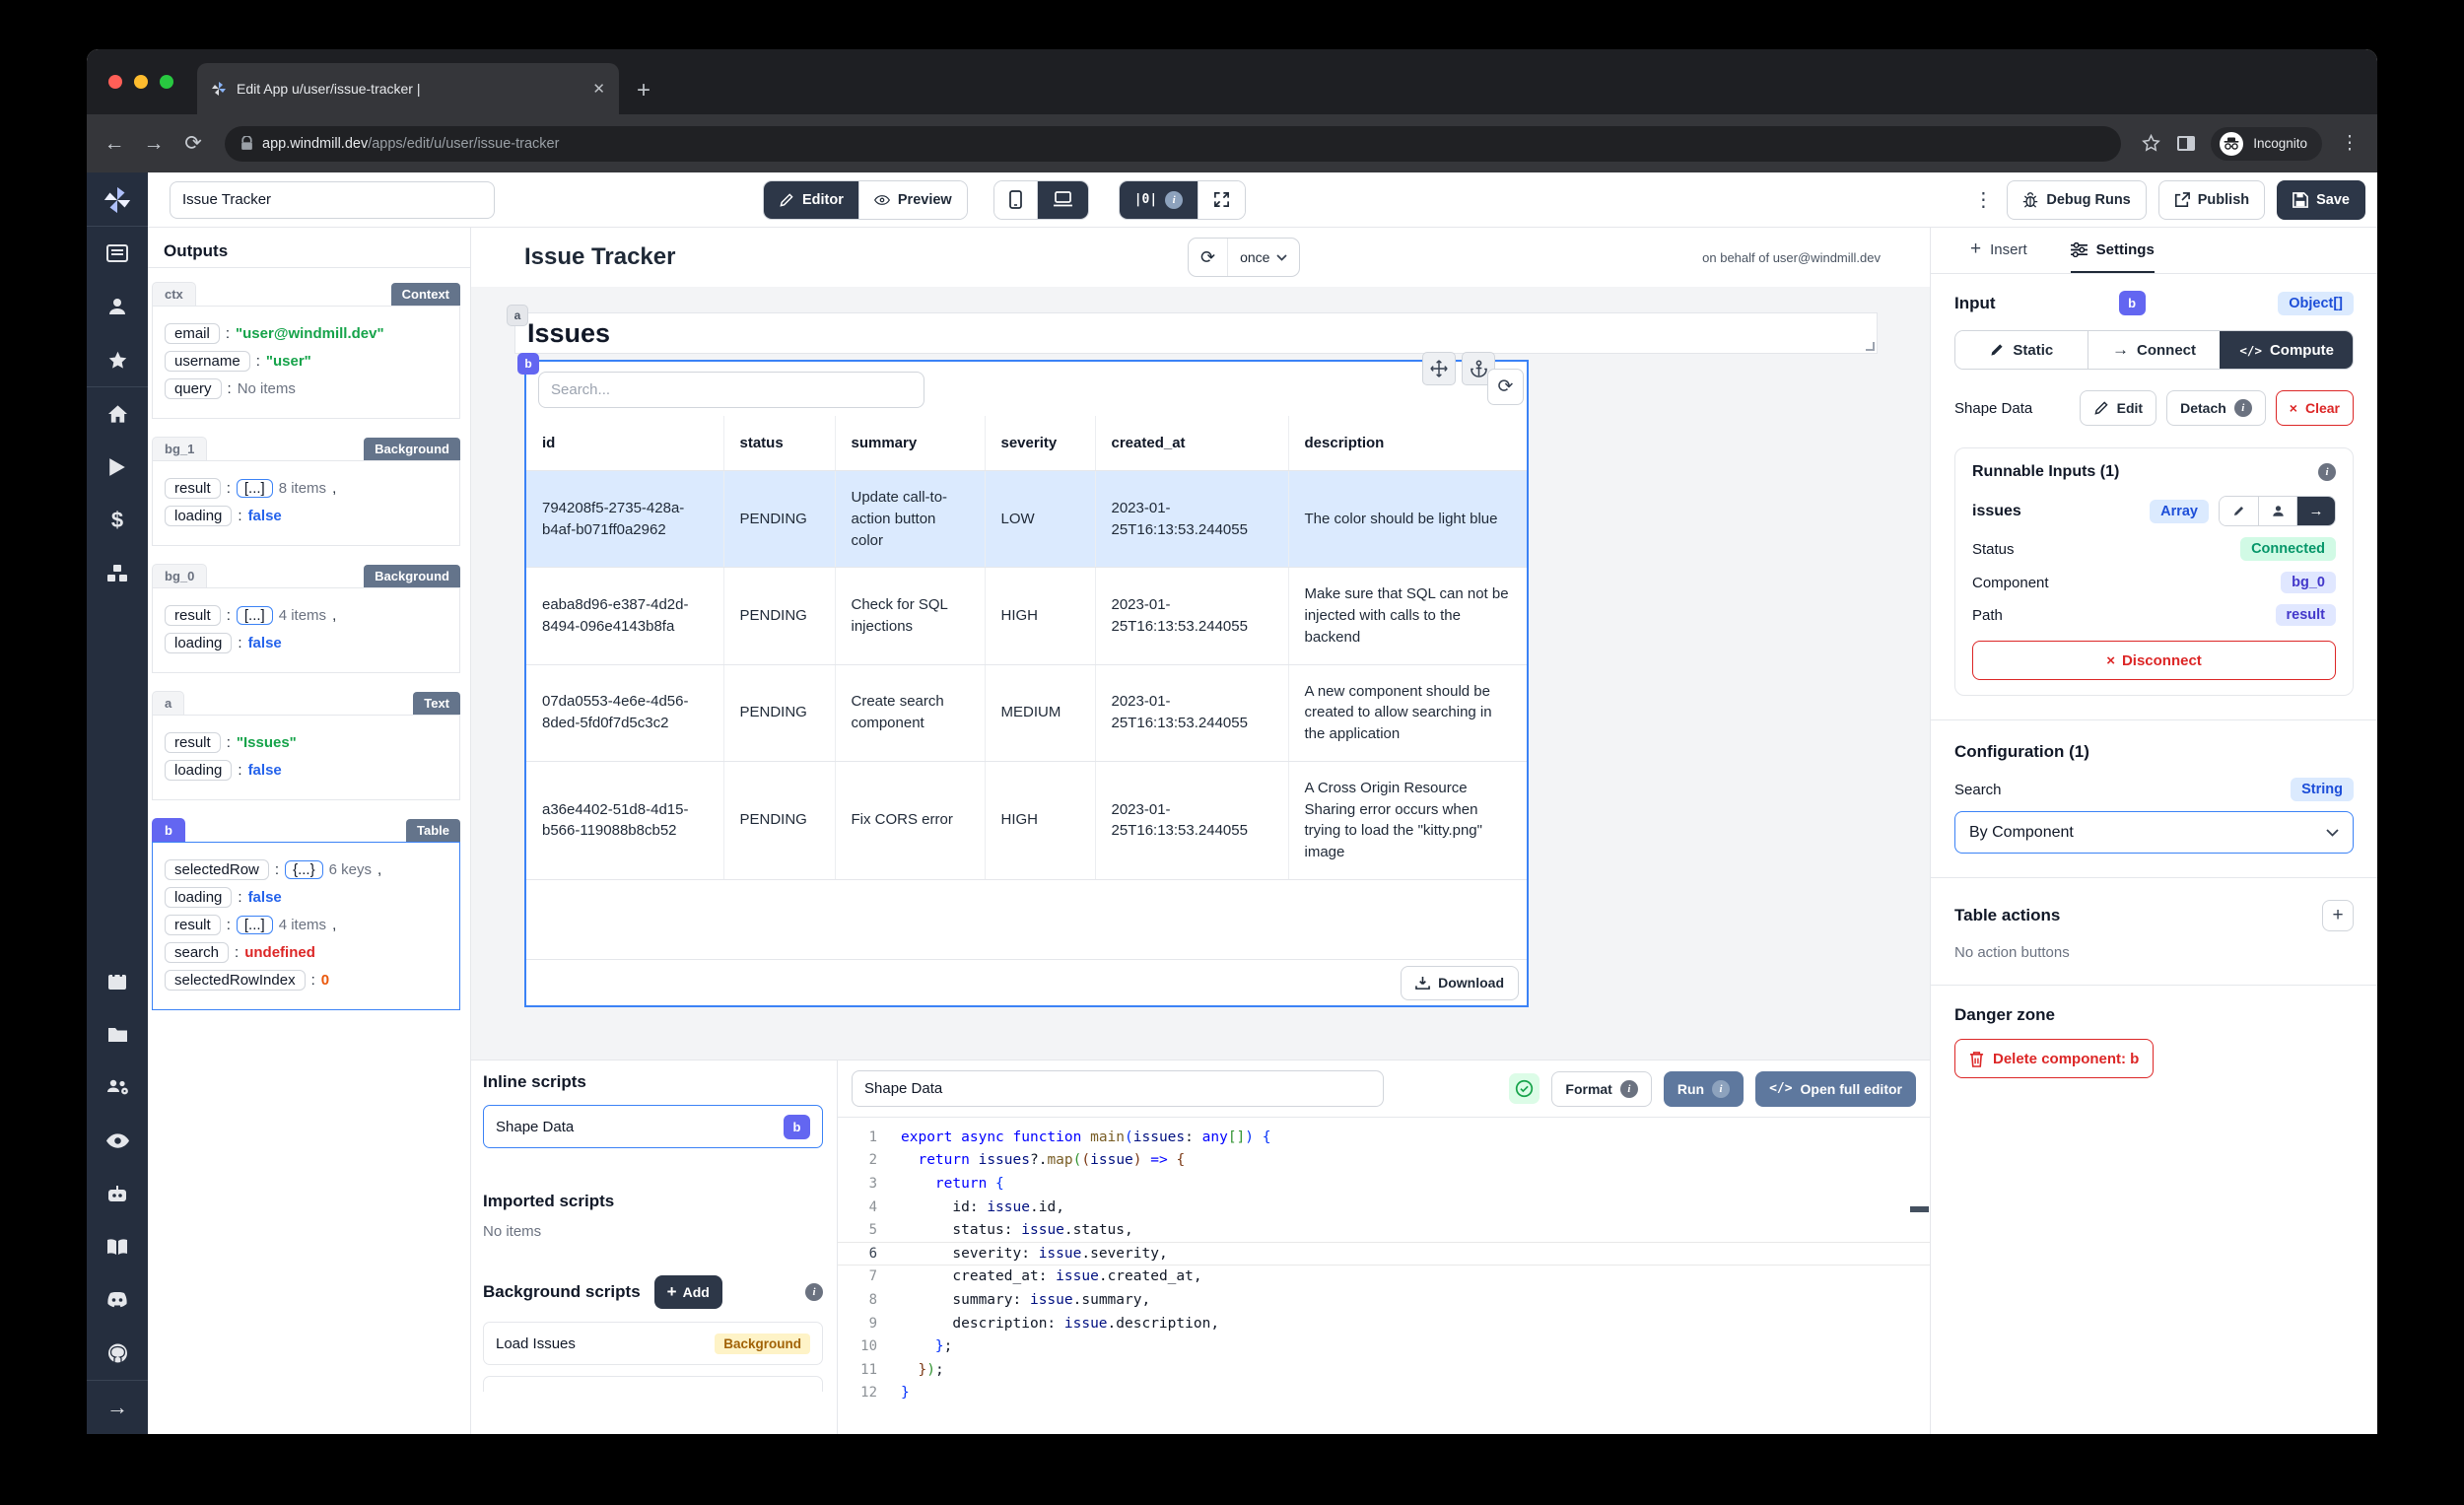 This screenshot has width=2464, height=1505. Describe the element at coordinates (2077, 199) in the screenshot. I see `debug-runs-button: Debug Runs` at that location.